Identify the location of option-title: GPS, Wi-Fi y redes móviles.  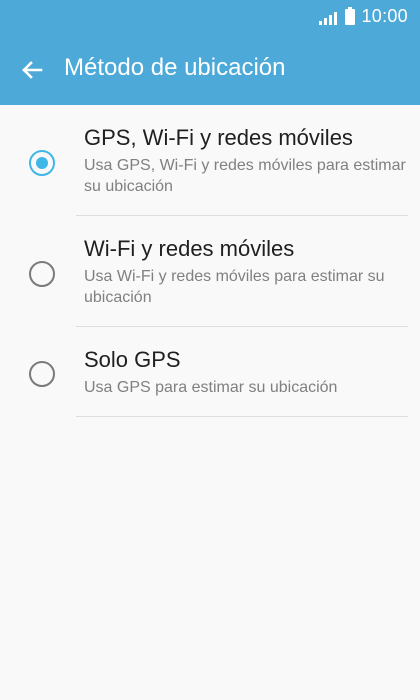
(218, 137).